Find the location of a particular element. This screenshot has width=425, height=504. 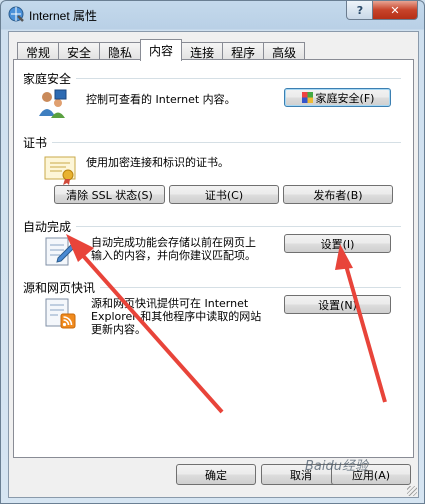

family-safety-icon is located at coordinates (53, 103).